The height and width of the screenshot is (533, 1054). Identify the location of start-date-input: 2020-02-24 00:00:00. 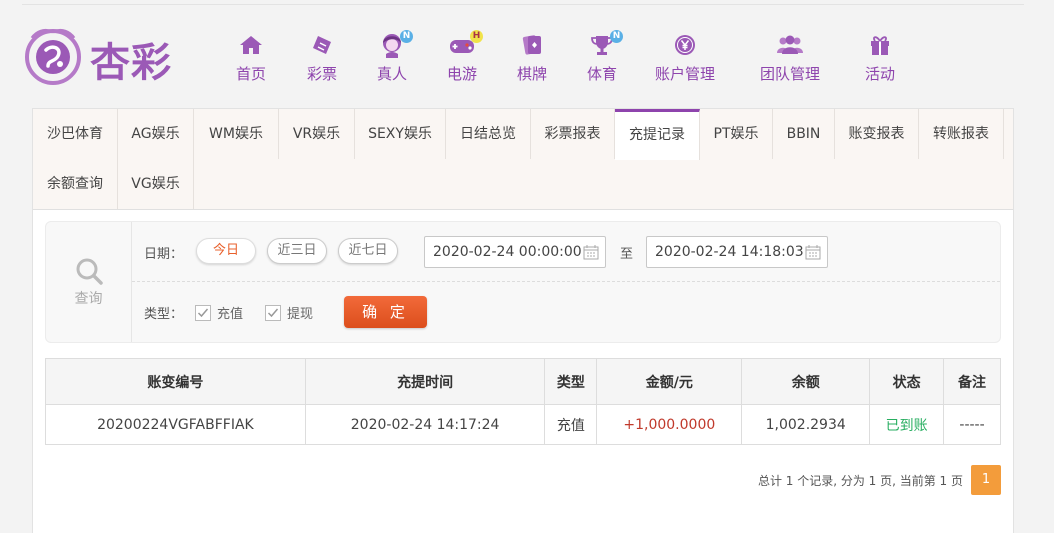
(515, 252).